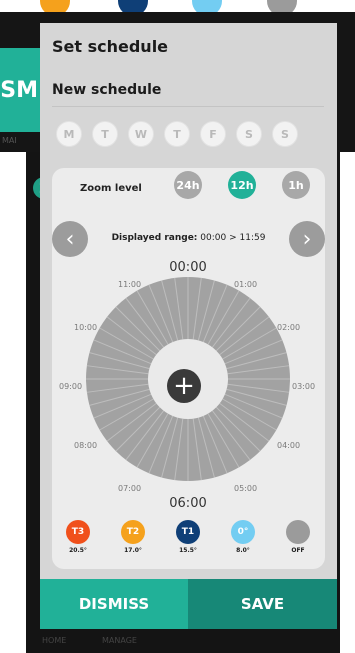 The height and width of the screenshot is (653, 355). I want to click on chevron-right-icon: ›, so click(307, 239).